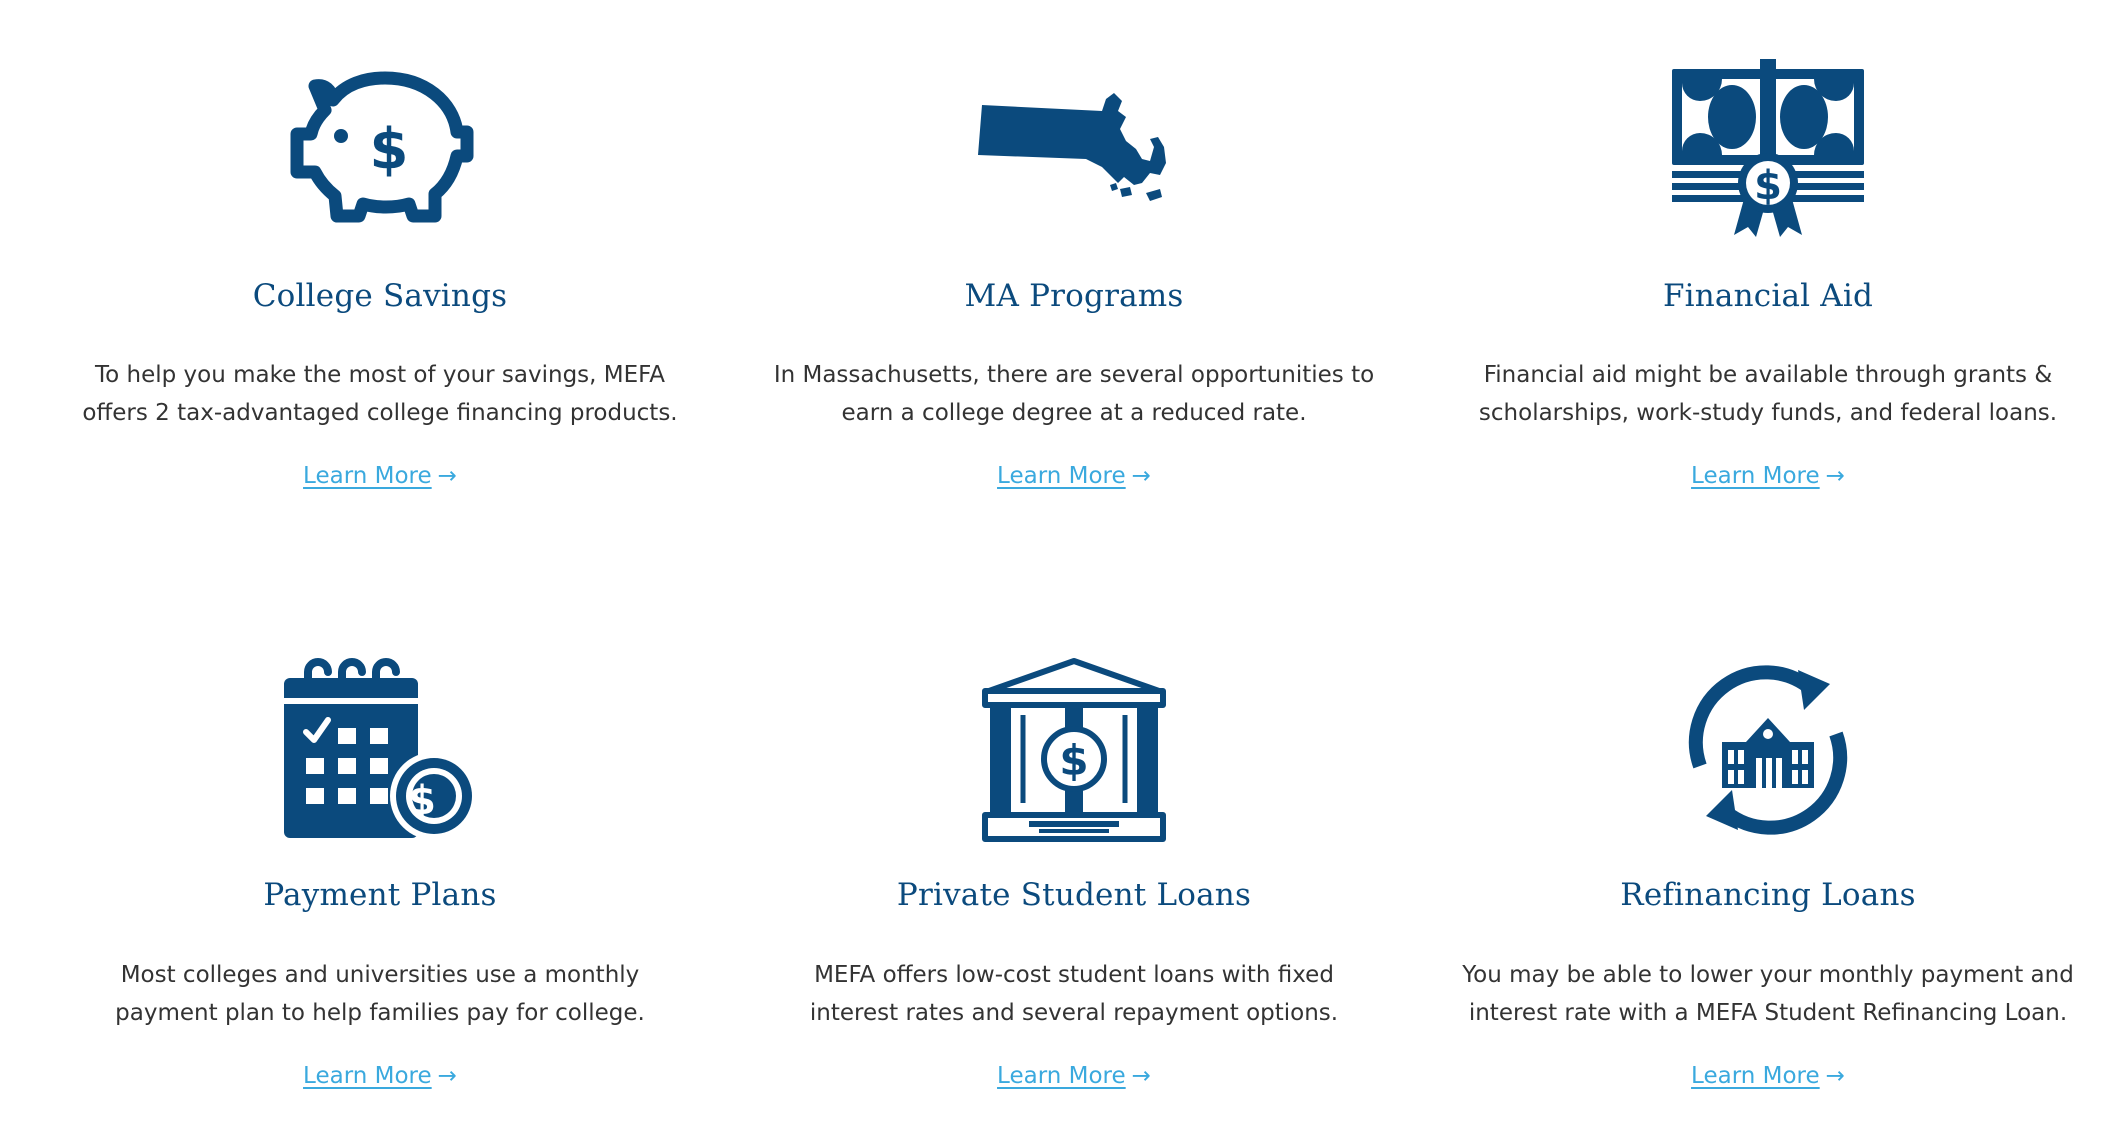 This screenshot has width=2122, height=1146. I want to click on card-title: College Savings, so click(380, 296).